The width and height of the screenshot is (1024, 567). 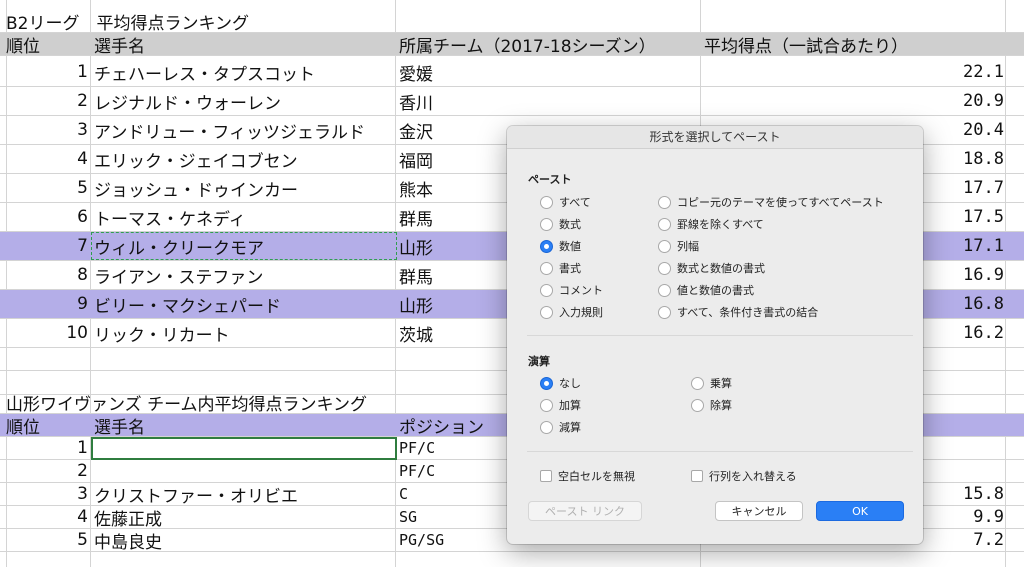 I want to click on table1-header-row: 順位 選手名 所属チーム（2017-18シーズン） 平均得点（一試合あたり）, so click(x=512, y=44).